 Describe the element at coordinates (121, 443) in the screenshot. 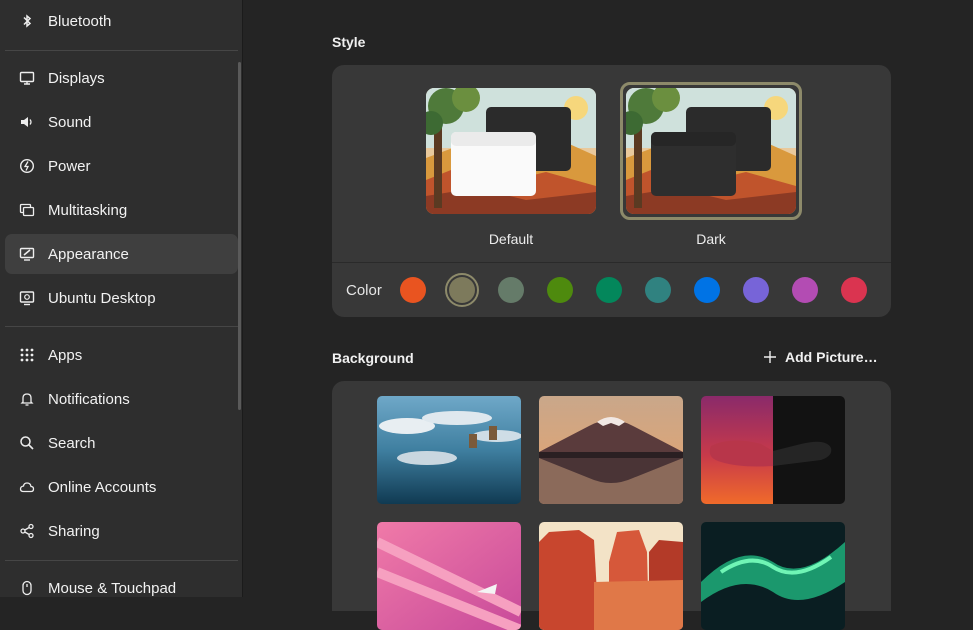

I see `sidebar-item-search: Search` at that location.